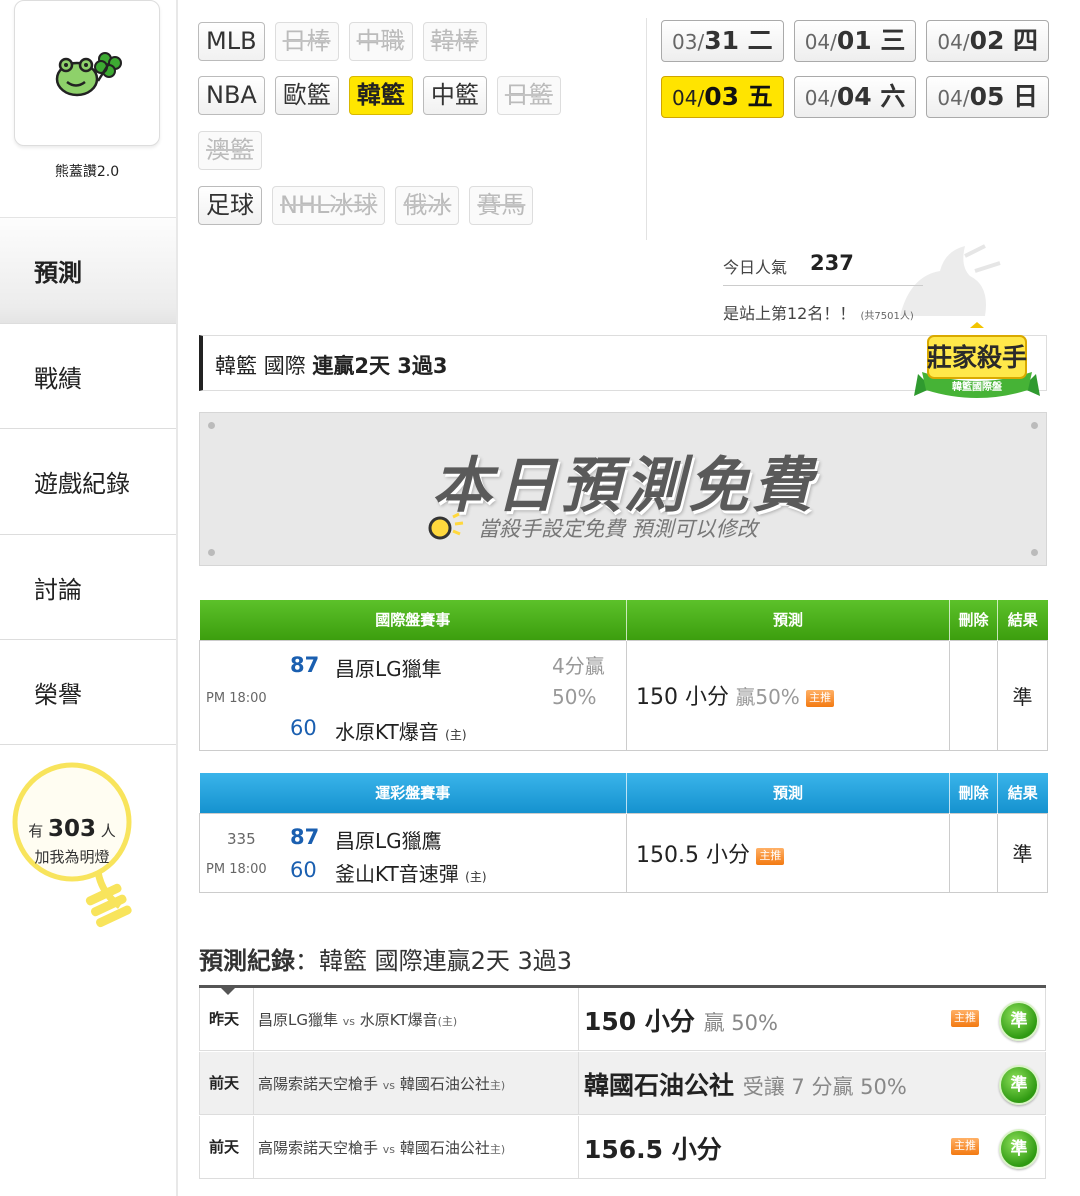  I want to click on handicap-line: 4分贏, so click(578, 666).